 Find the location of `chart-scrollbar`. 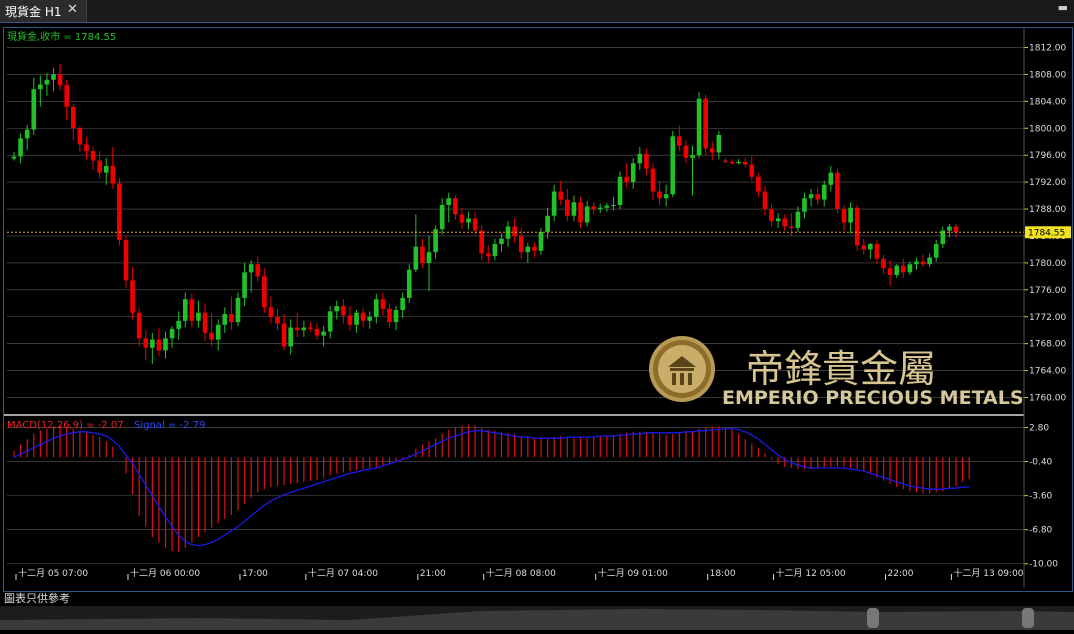

chart-scrollbar is located at coordinates (537, 618).